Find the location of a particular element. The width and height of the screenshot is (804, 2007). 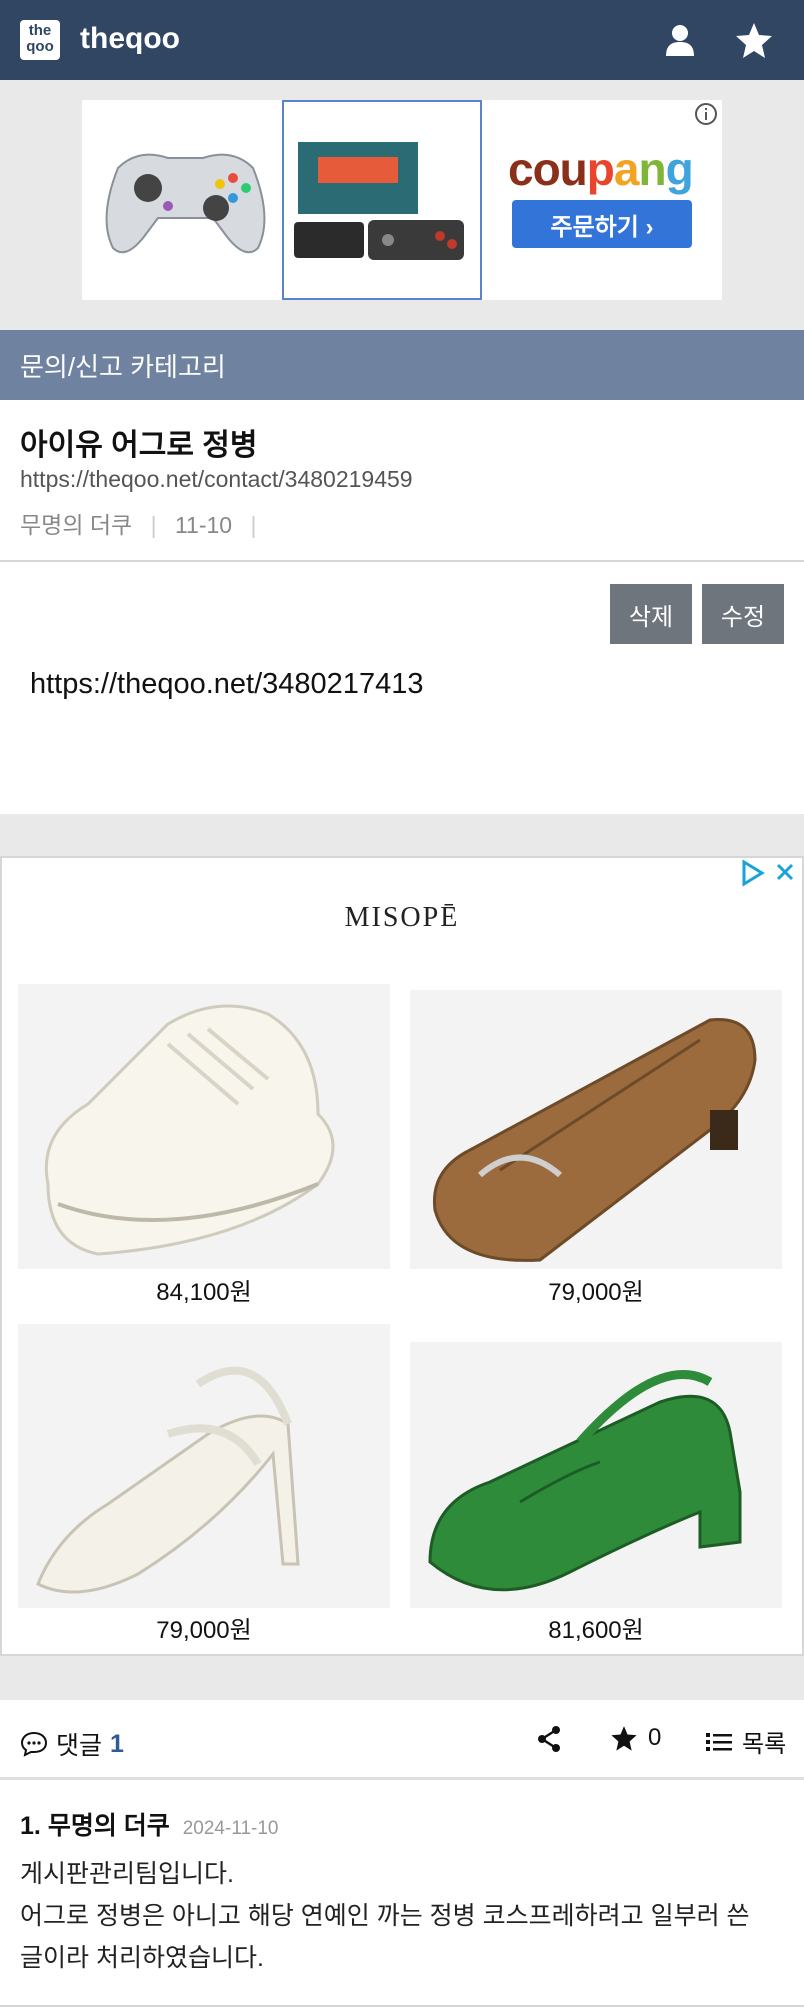

green-flat-image is located at coordinates (596, 1475).